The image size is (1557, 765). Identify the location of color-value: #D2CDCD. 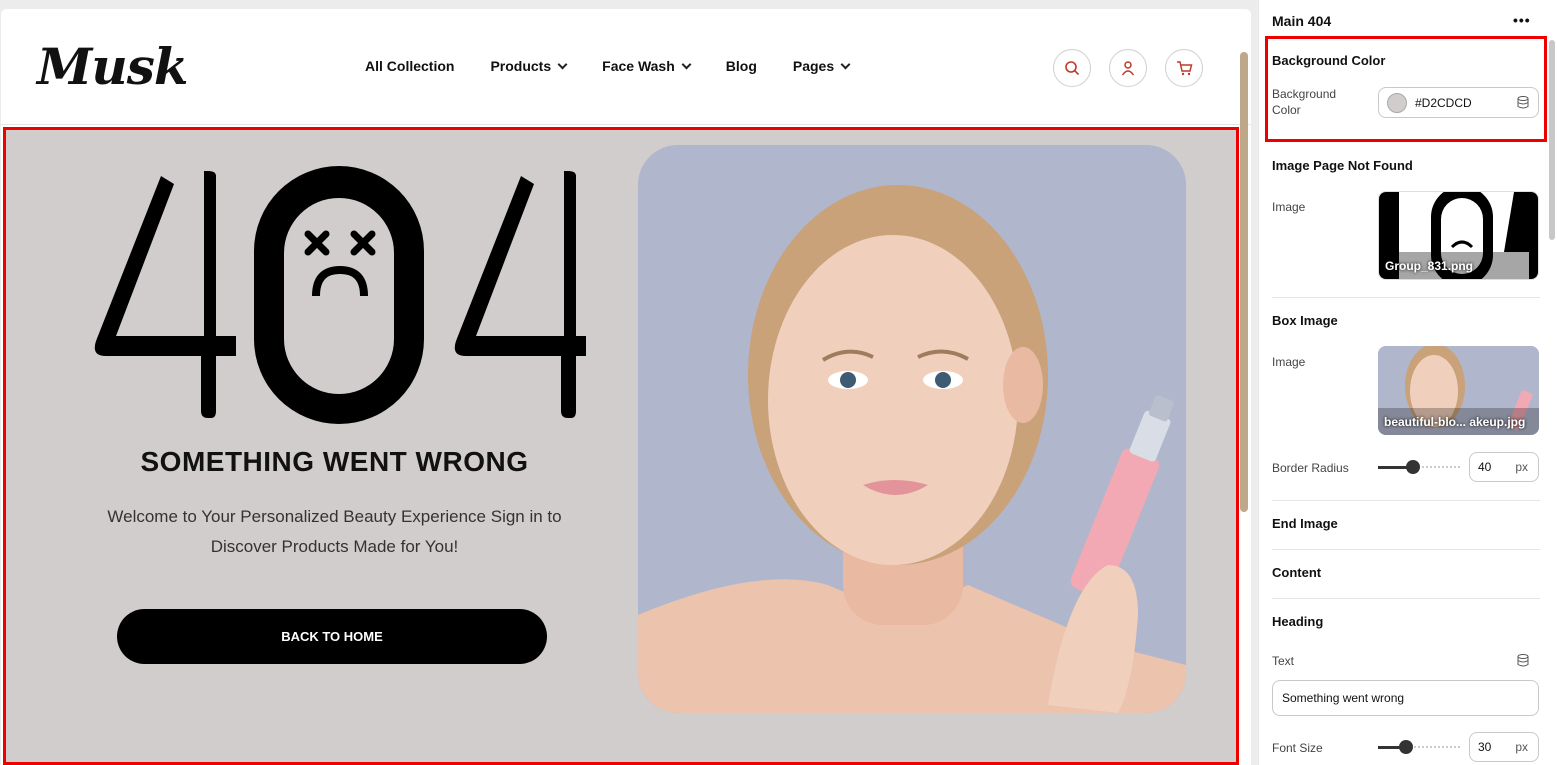
(1443, 102).